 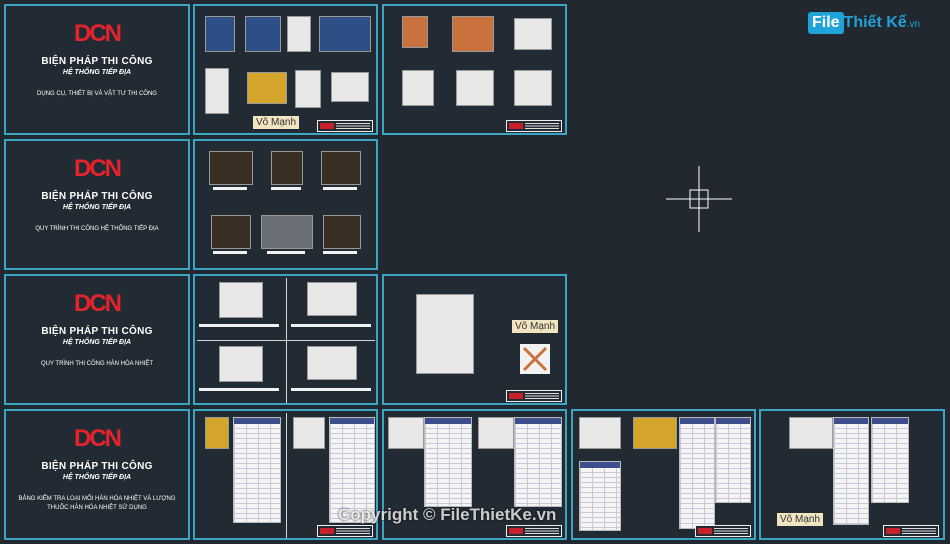 I want to click on brand-box: File, so click(x=826, y=23).